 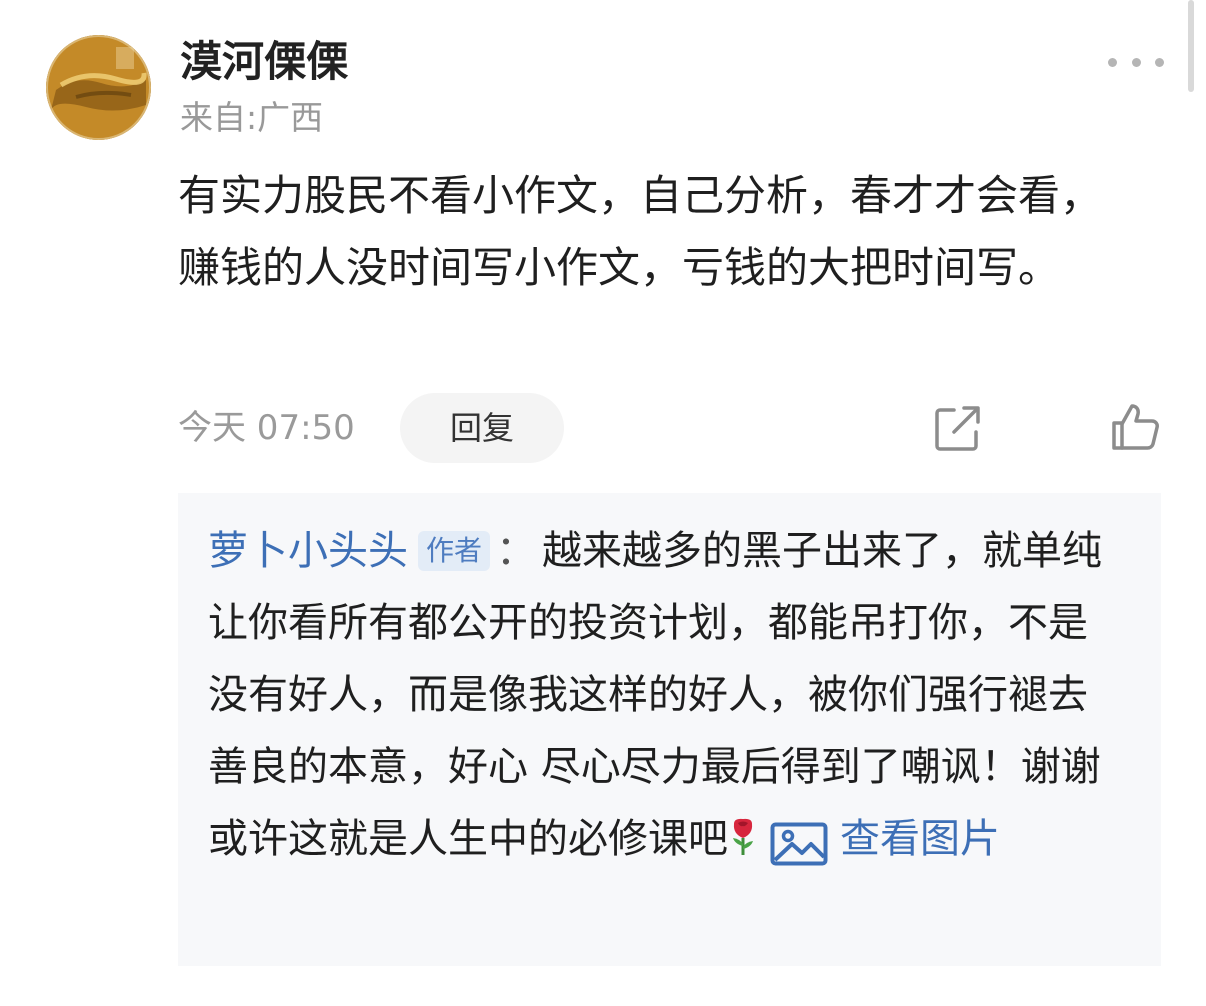 What do you see at coordinates (98, 87) in the screenshot?
I see `user-avatar` at bounding box center [98, 87].